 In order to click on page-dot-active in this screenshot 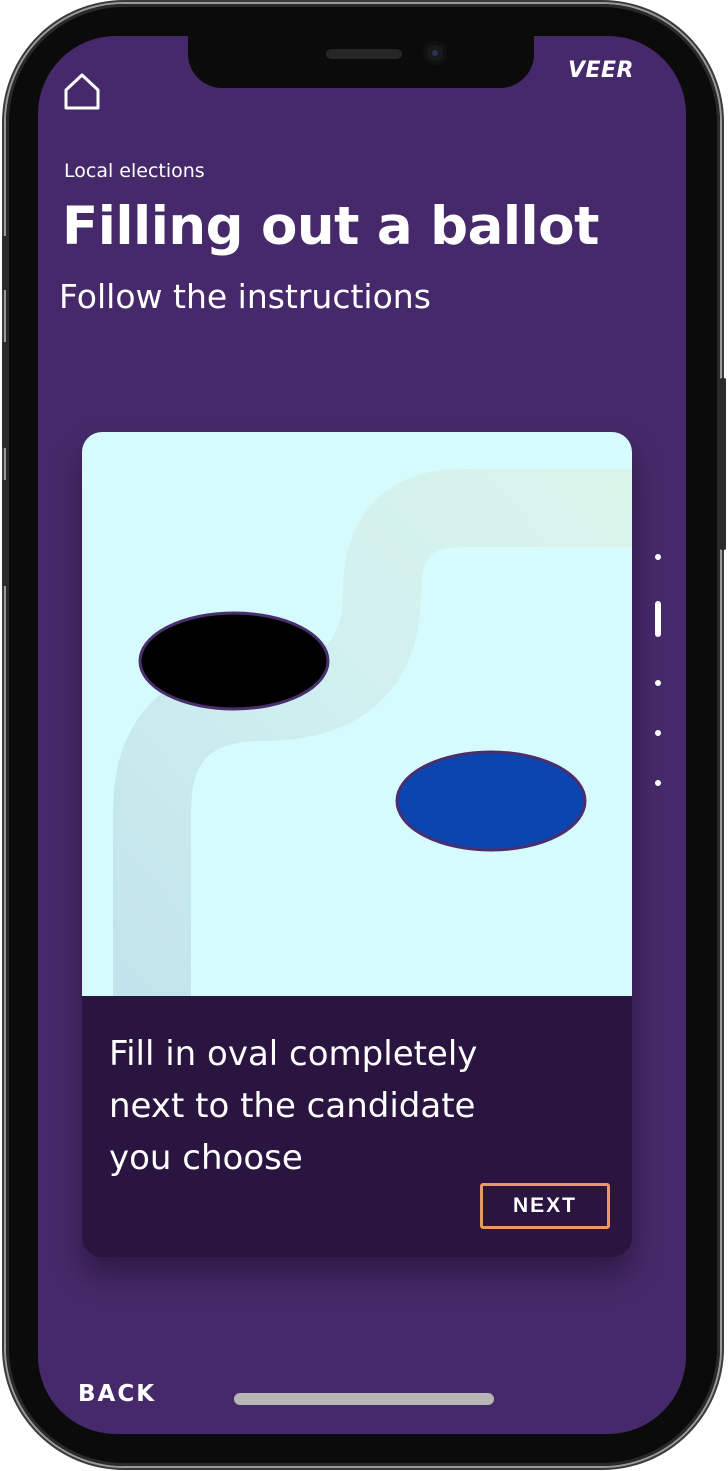, I will do `click(658, 619)`.